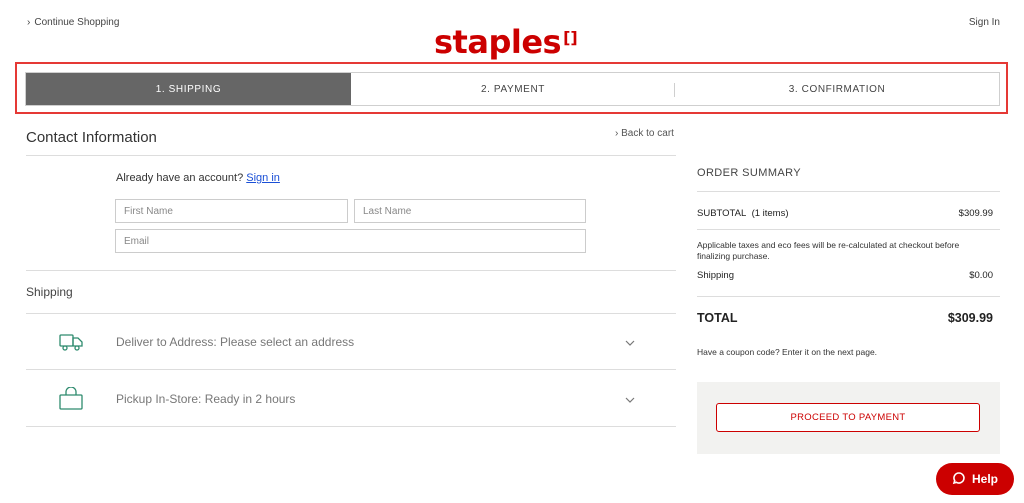 Image resolution: width=1024 pixels, height=503 pixels. I want to click on staples-logo: staples [], so click(506, 43).